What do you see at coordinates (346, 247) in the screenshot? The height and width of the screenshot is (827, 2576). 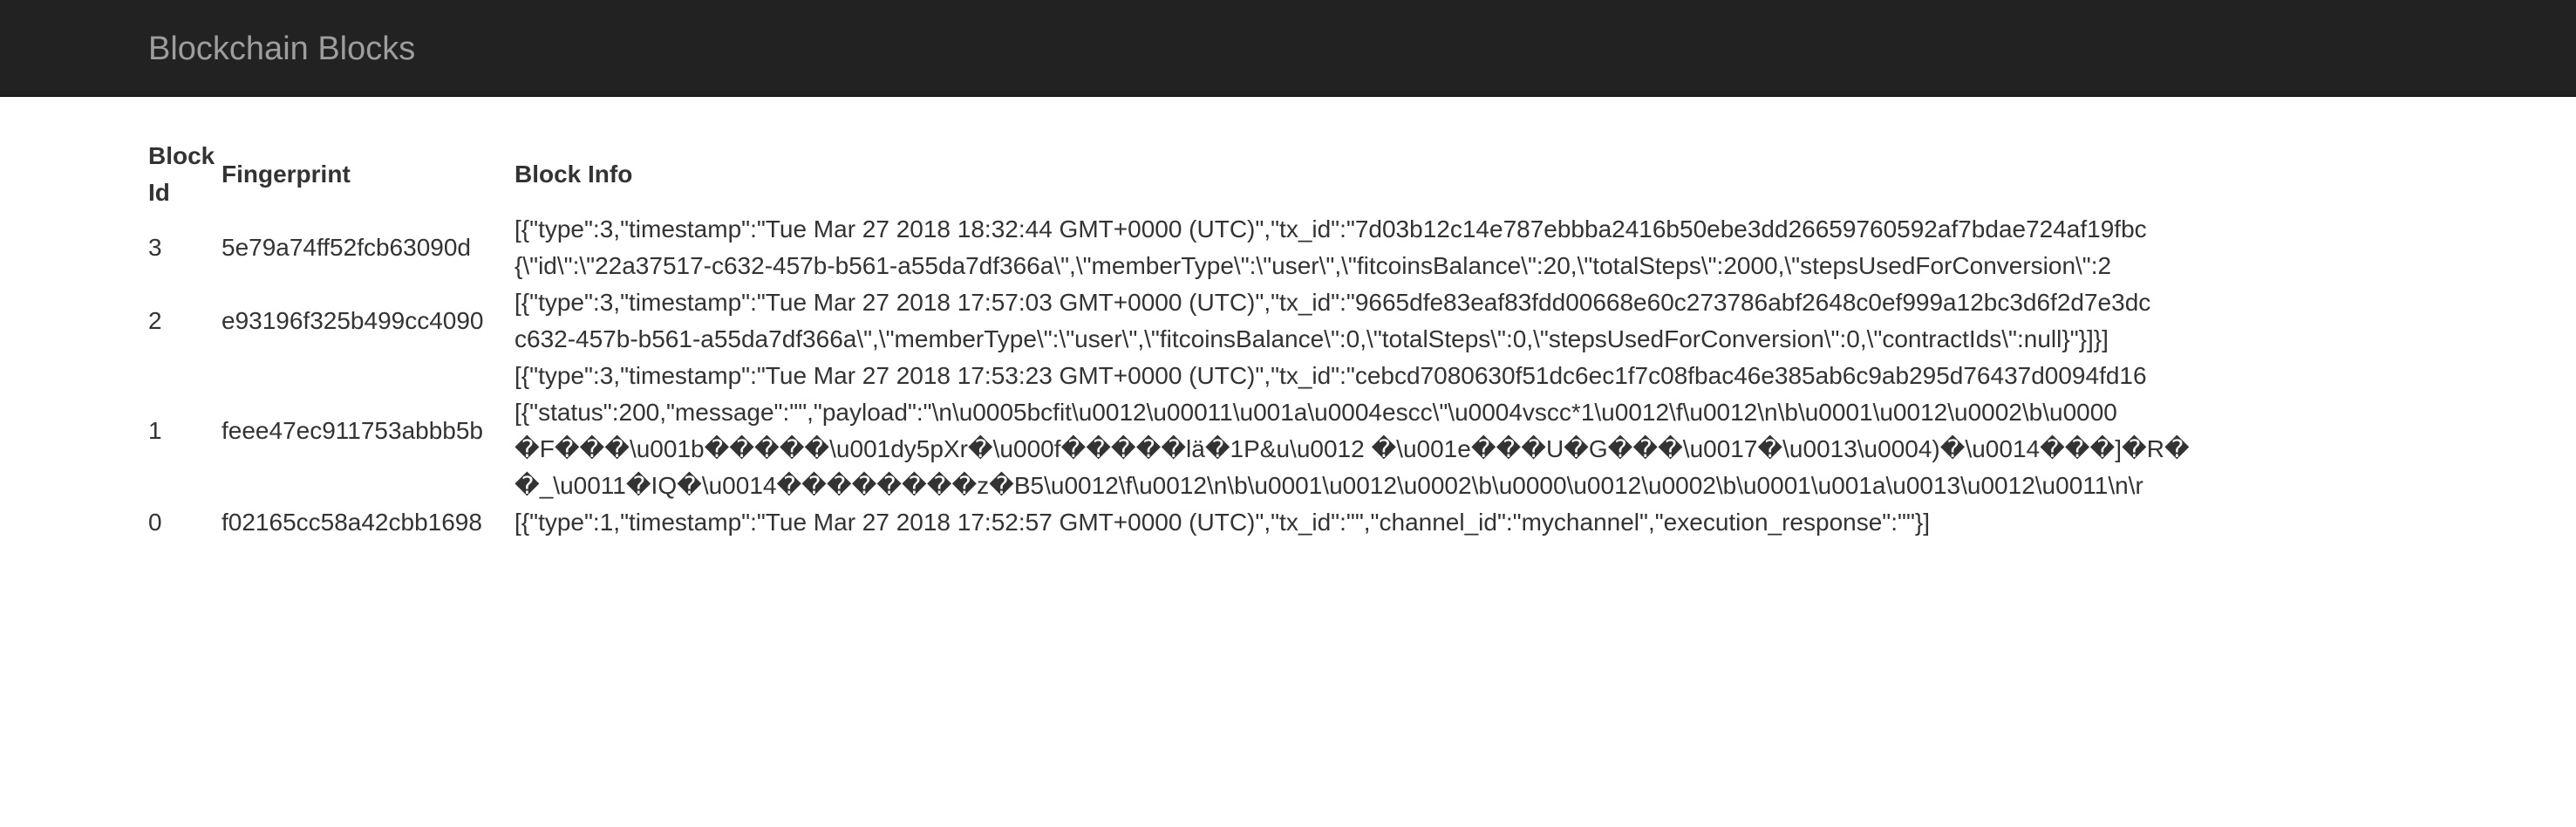 I see `fingerprint-cell: 5e79a74ff52fcb63090d` at bounding box center [346, 247].